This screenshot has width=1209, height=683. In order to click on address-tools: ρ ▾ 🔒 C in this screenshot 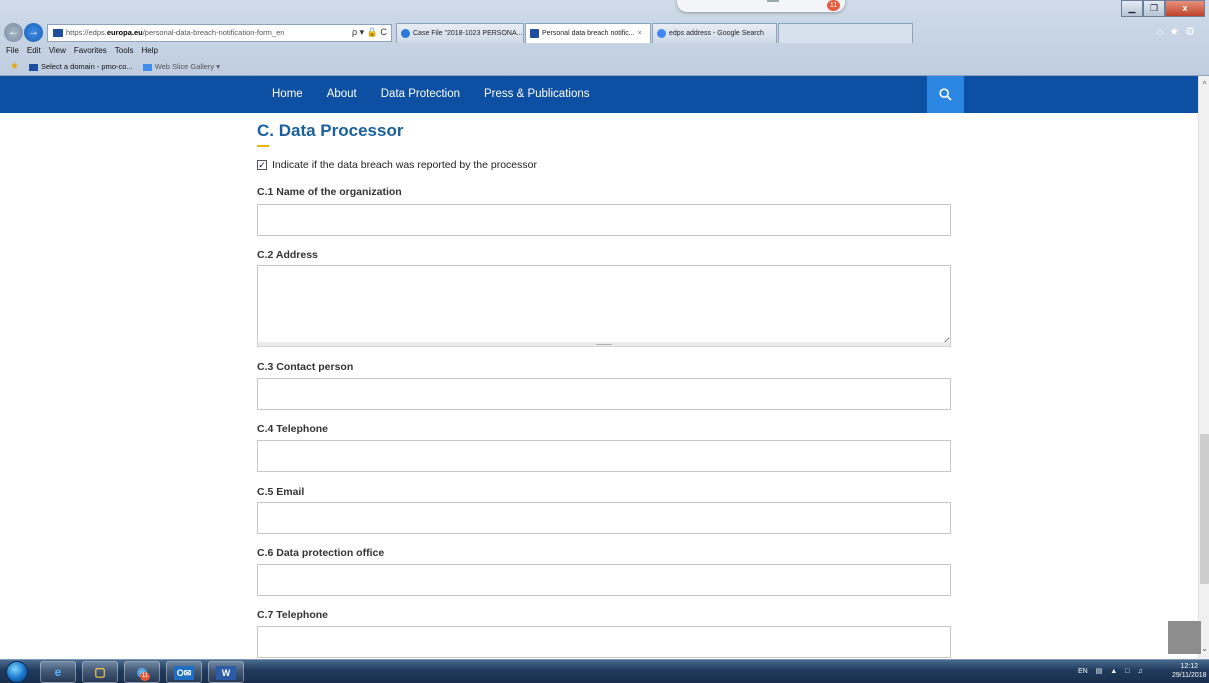, I will do `click(369, 32)`.